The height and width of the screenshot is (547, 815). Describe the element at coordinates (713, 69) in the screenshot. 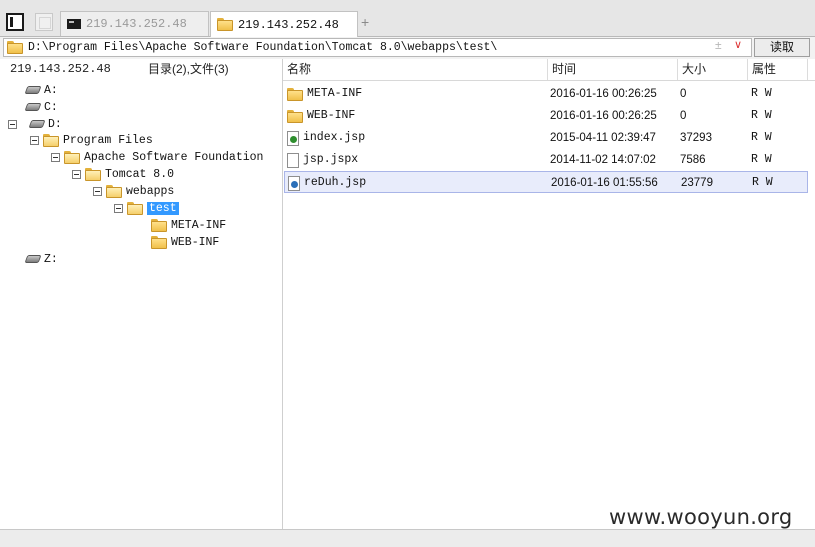

I see `column-size: 大小` at that location.